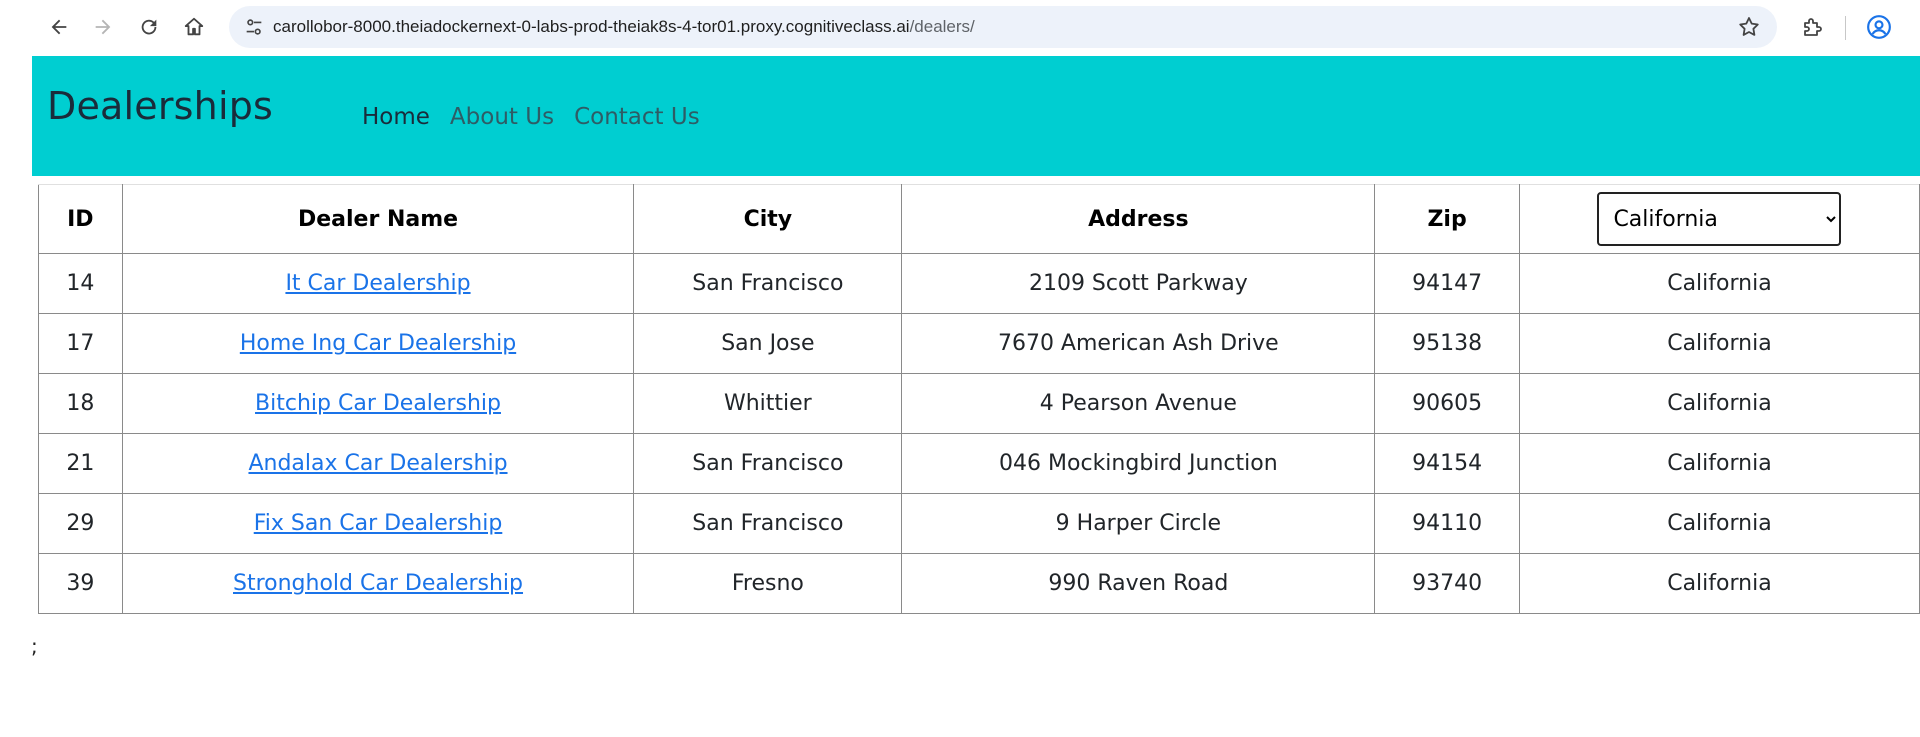 The width and height of the screenshot is (1920, 737). What do you see at coordinates (34, 646) in the screenshot?
I see `trailing-text: ;` at bounding box center [34, 646].